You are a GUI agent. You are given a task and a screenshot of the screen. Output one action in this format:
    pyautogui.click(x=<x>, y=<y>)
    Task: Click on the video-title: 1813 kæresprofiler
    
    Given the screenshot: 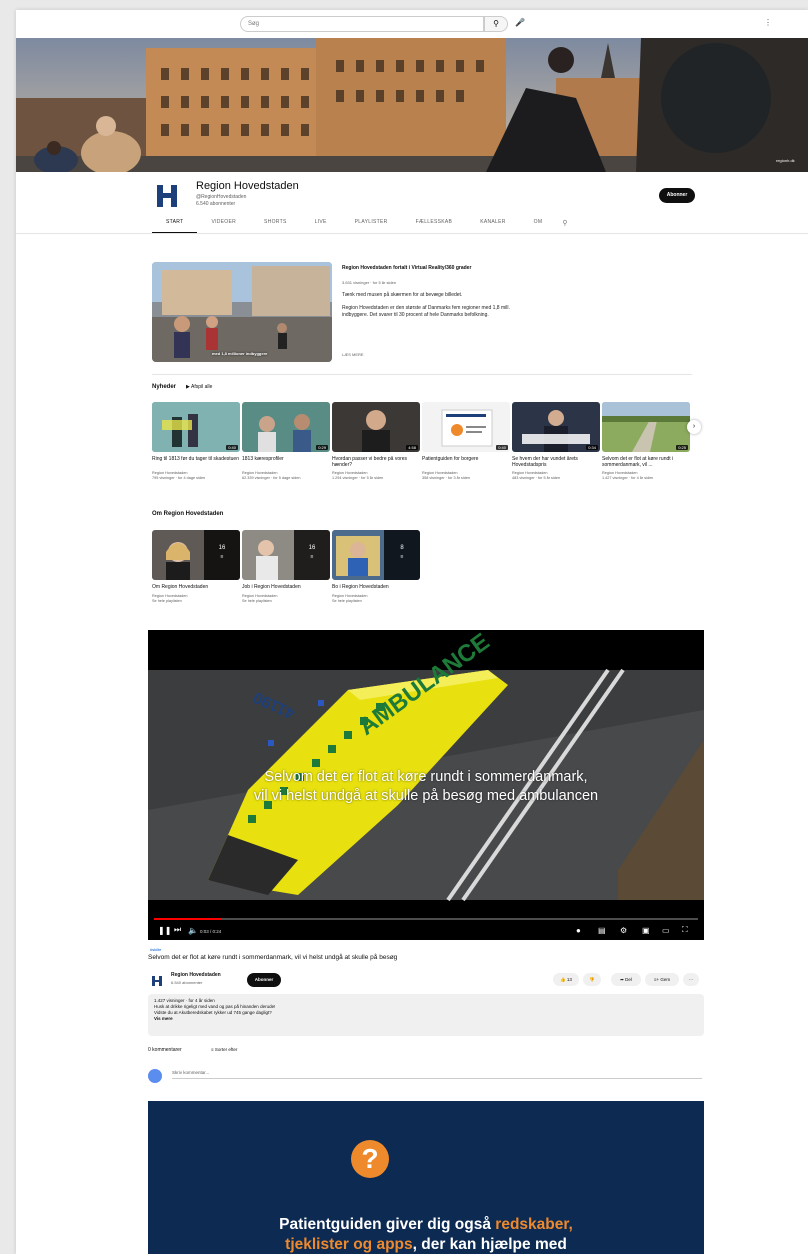 What is the action you would take?
    pyautogui.click(x=286, y=462)
    